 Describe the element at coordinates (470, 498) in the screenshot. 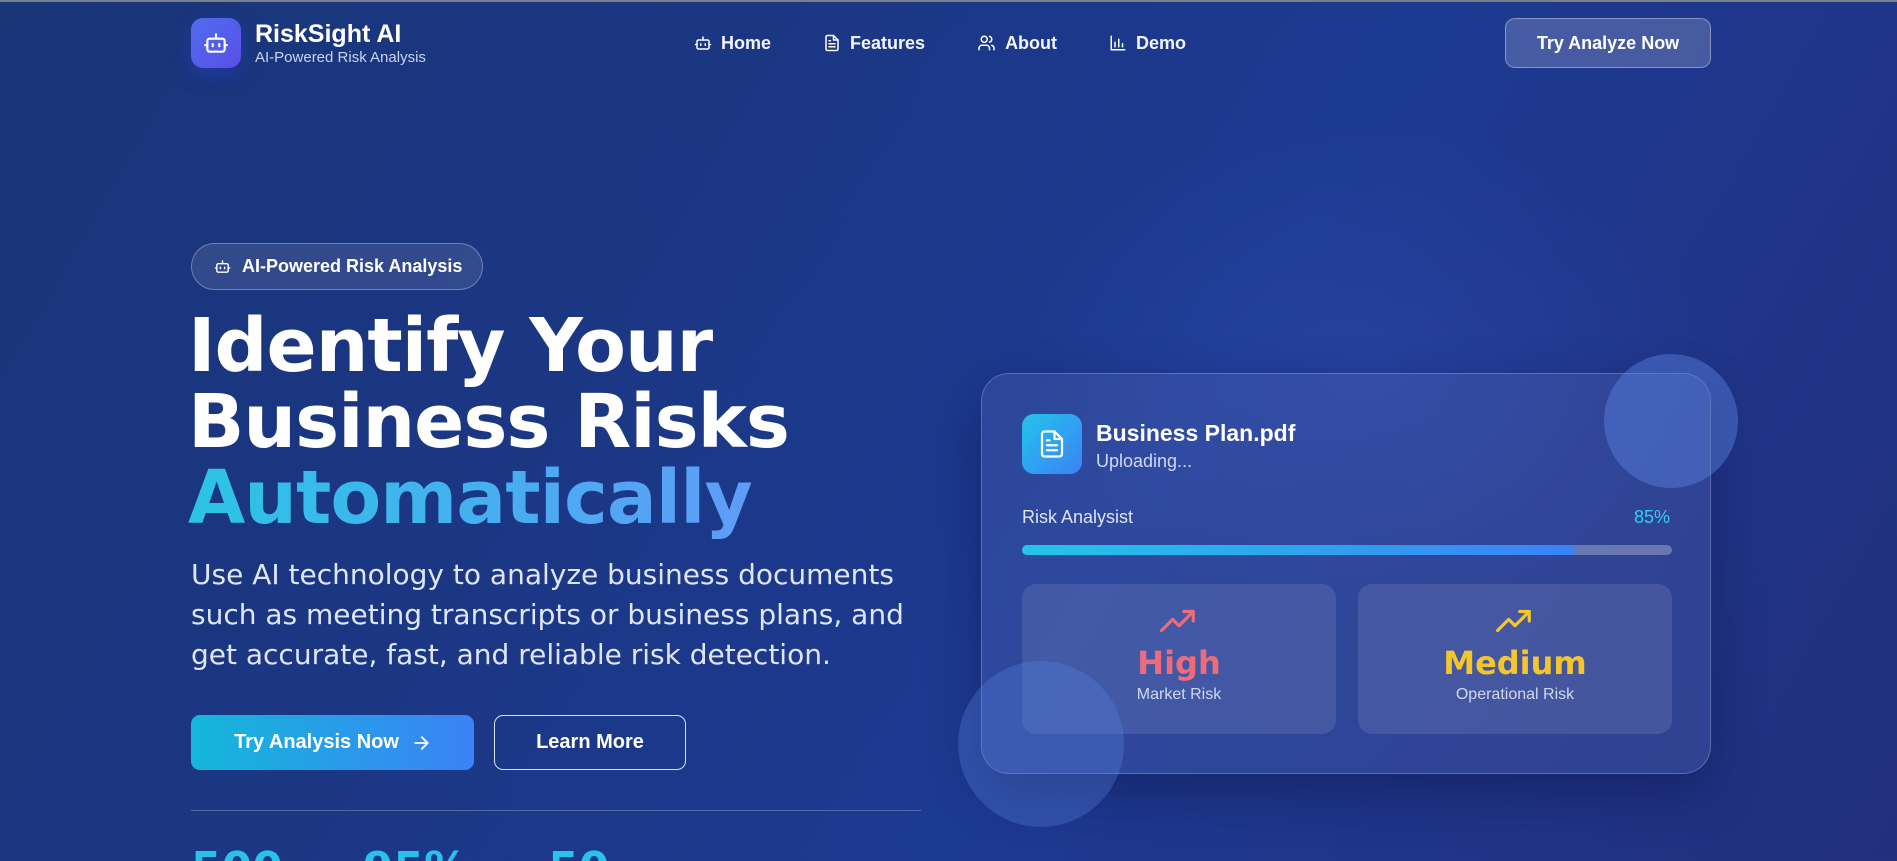

I see `headline-highlight: Automatically` at that location.